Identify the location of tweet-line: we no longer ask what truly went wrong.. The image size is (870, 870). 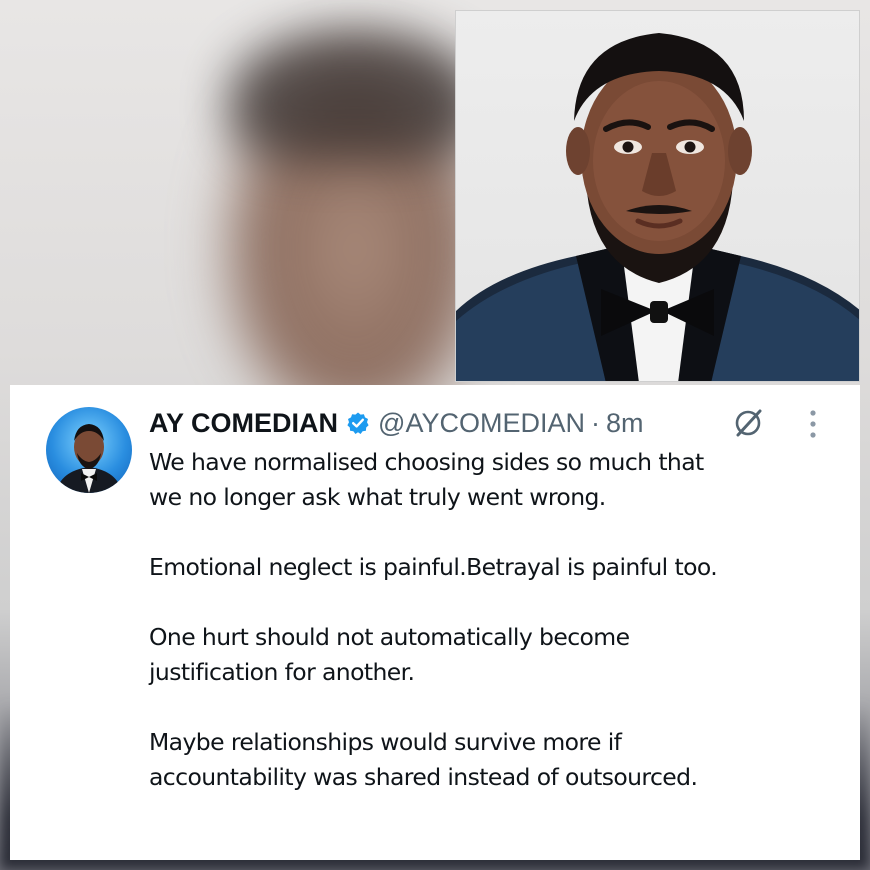
(377, 497).